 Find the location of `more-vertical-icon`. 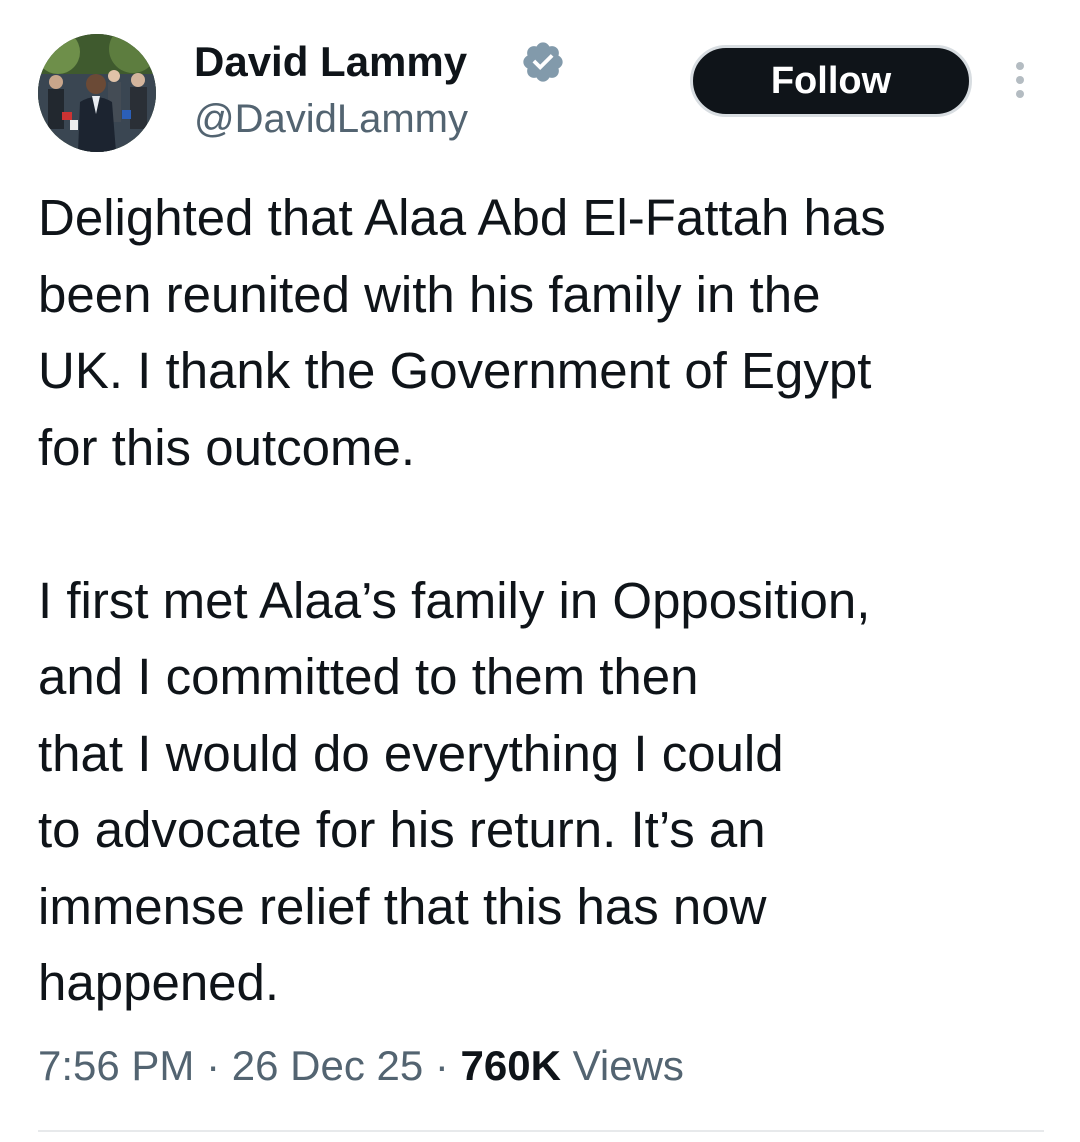

more-vertical-icon is located at coordinates (1020, 82).